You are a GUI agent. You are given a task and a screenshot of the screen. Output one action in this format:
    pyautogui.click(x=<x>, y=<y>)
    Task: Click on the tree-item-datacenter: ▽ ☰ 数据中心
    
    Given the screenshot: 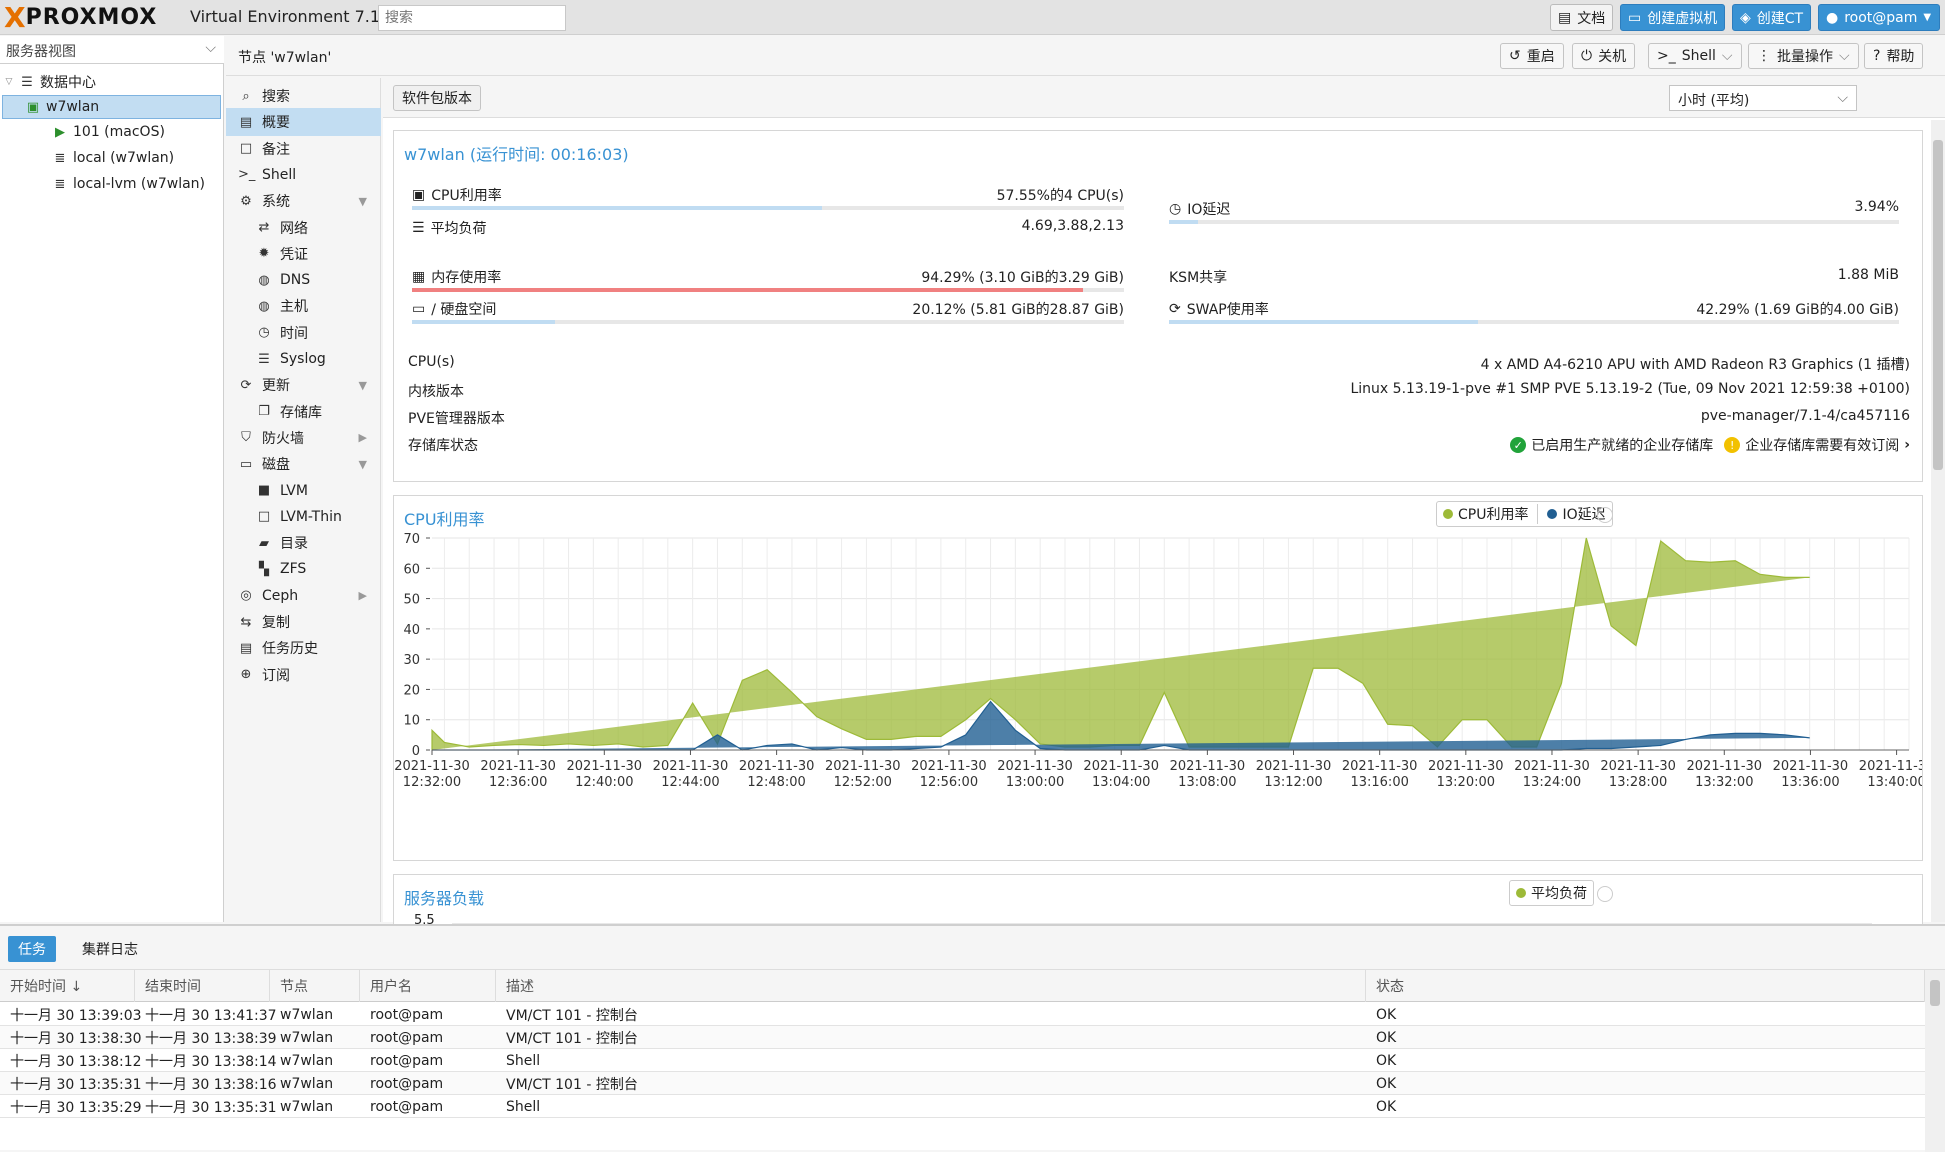 What is the action you would take?
    pyautogui.click(x=50, y=82)
    